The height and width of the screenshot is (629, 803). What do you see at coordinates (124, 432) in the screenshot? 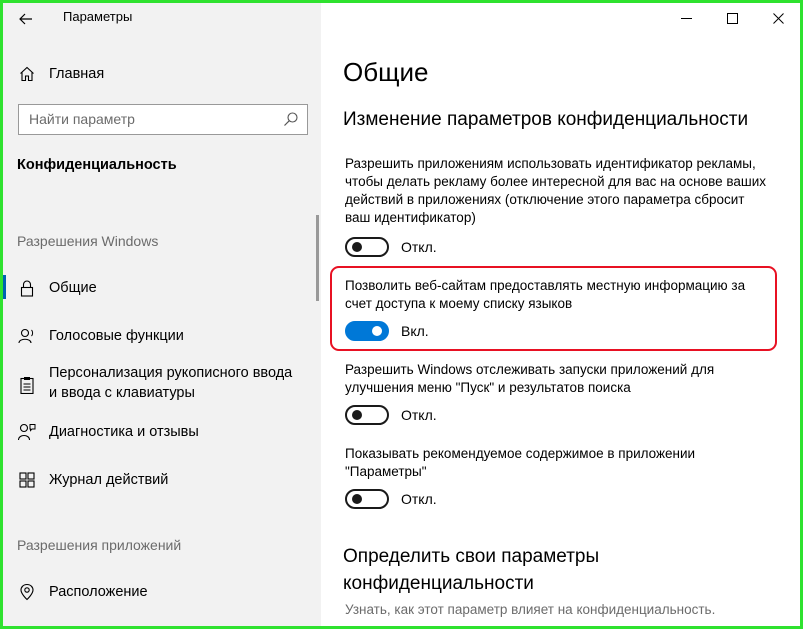
I see `sidebar-item-label: Диагностика и отзывы` at bounding box center [124, 432].